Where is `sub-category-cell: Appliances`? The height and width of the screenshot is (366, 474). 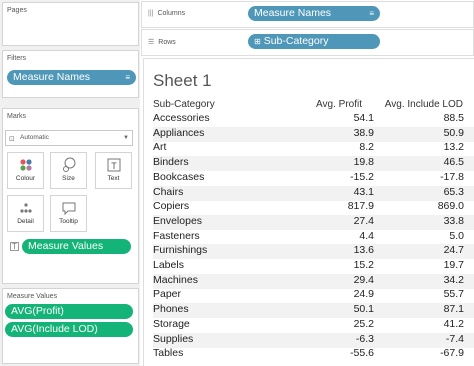 sub-category-cell: Appliances is located at coordinates (179, 132).